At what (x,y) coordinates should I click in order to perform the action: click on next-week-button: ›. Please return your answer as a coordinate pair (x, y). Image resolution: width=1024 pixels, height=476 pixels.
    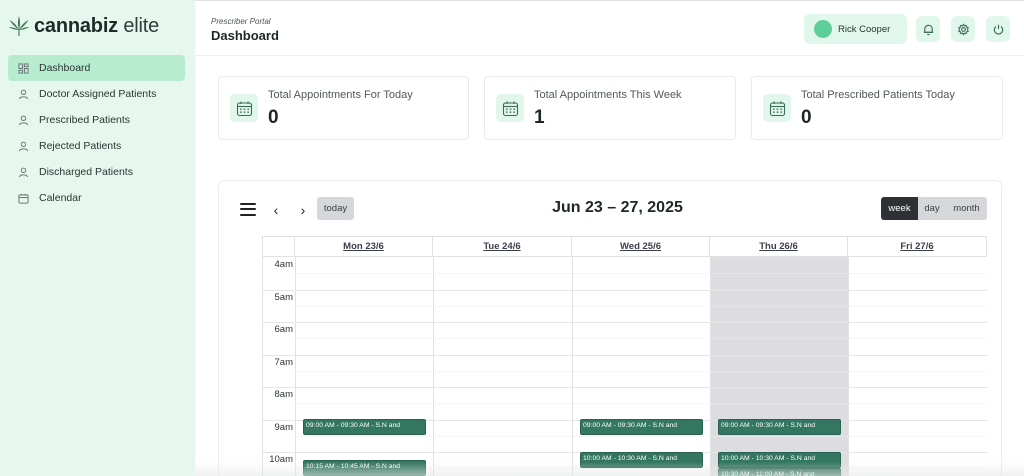
    Looking at the image, I should click on (303, 210).